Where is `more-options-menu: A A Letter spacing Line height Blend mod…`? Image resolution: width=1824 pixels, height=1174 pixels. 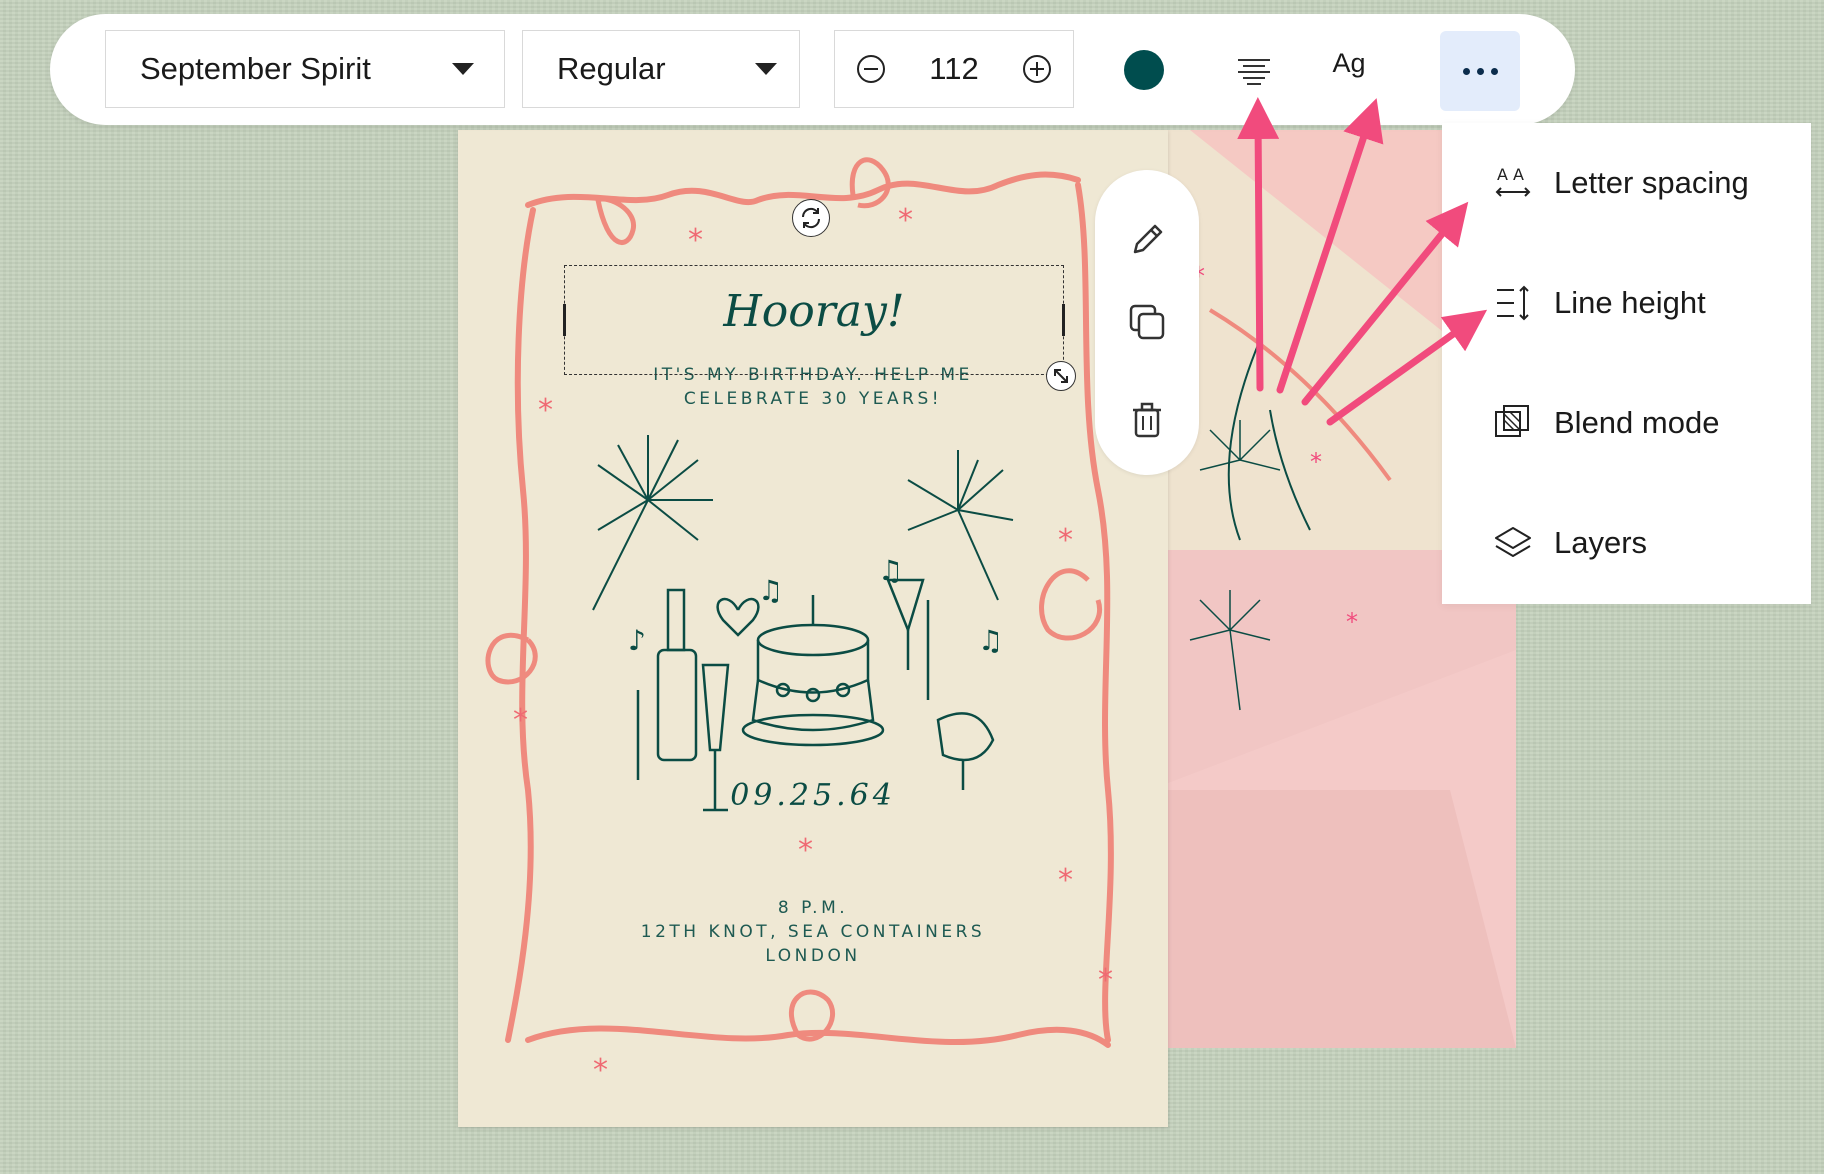 more-options-menu: A A Letter spacing Line height Blend mod… is located at coordinates (1626, 363).